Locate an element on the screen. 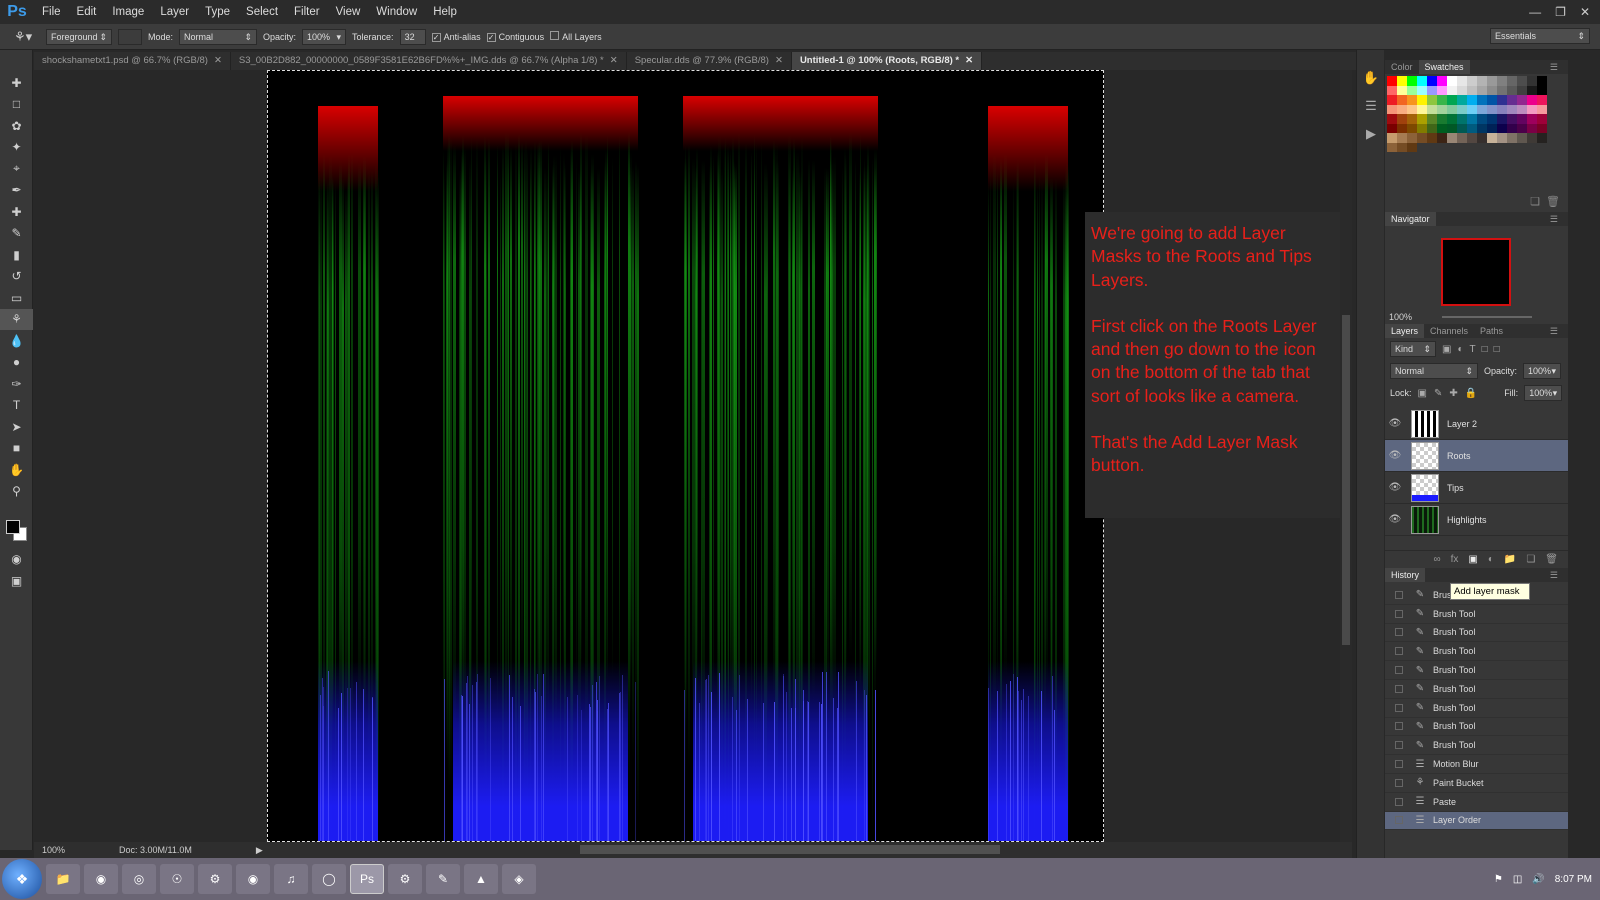  tool-presets-icon: ✋ is located at coordinates (1371, 78).